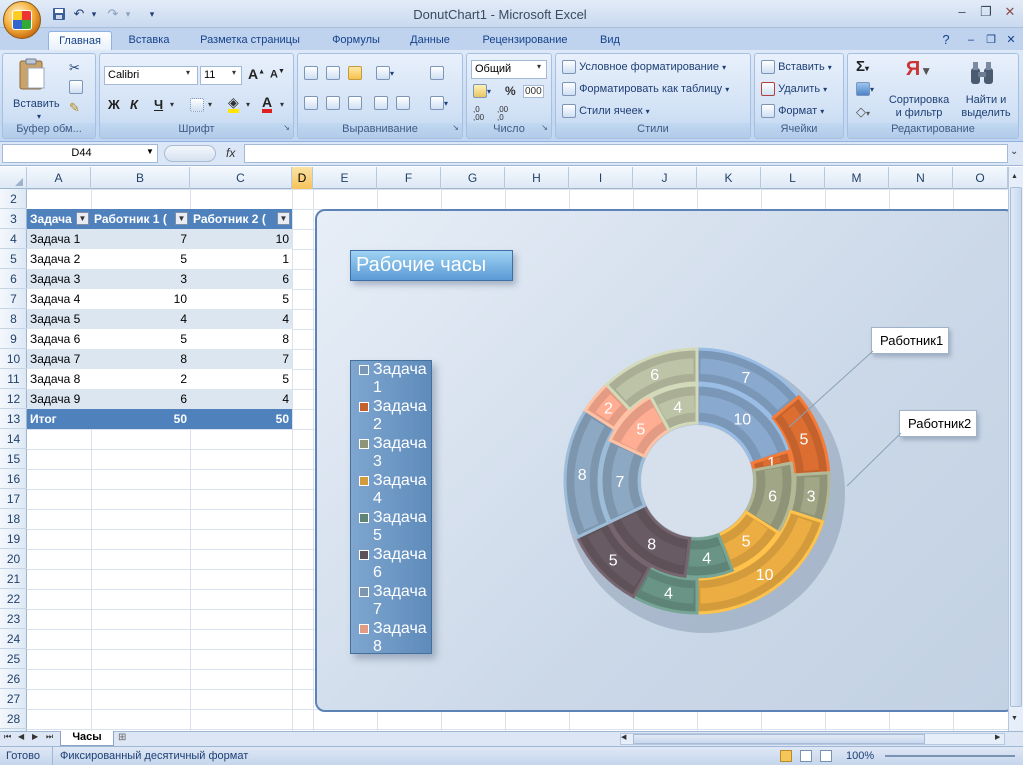 This screenshot has height=765, width=1023. Describe the element at coordinates (13, 579) in the screenshot. I see `row-header: 21` at that location.